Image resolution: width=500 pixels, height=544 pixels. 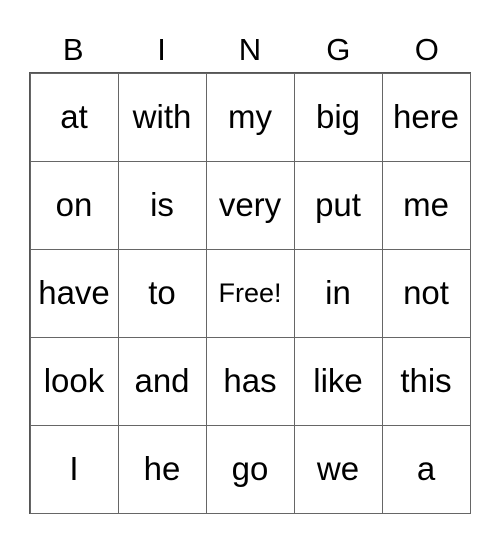 What do you see at coordinates (338, 117) in the screenshot?
I see `bingo-cell: big` at bounding box center [338, 117].